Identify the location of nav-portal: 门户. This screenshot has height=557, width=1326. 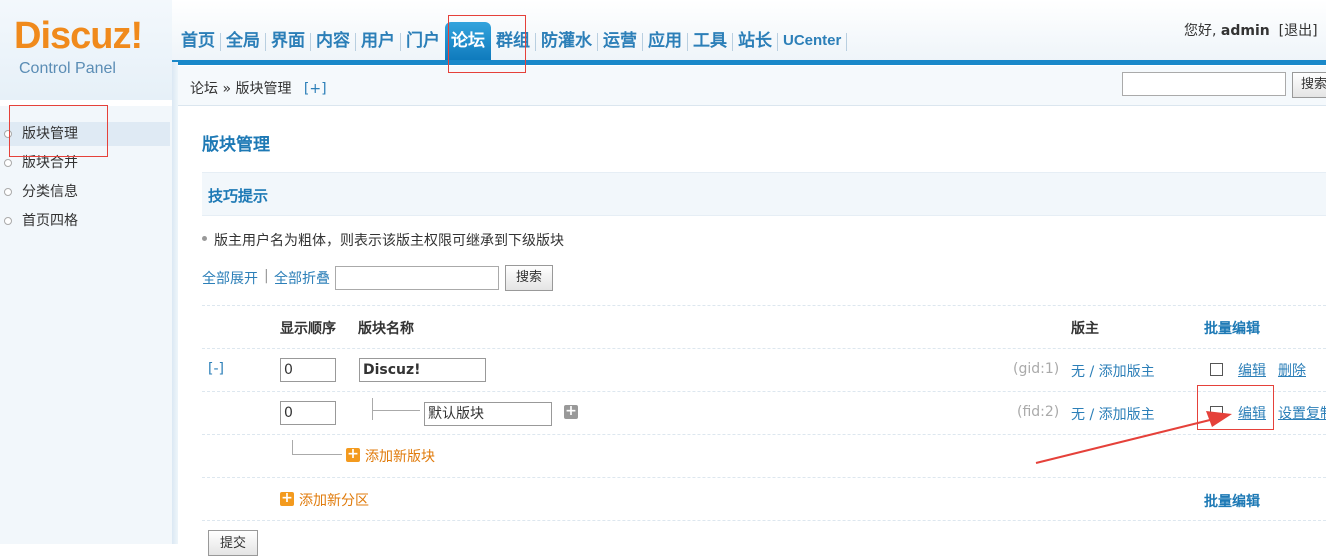
(423, 42).